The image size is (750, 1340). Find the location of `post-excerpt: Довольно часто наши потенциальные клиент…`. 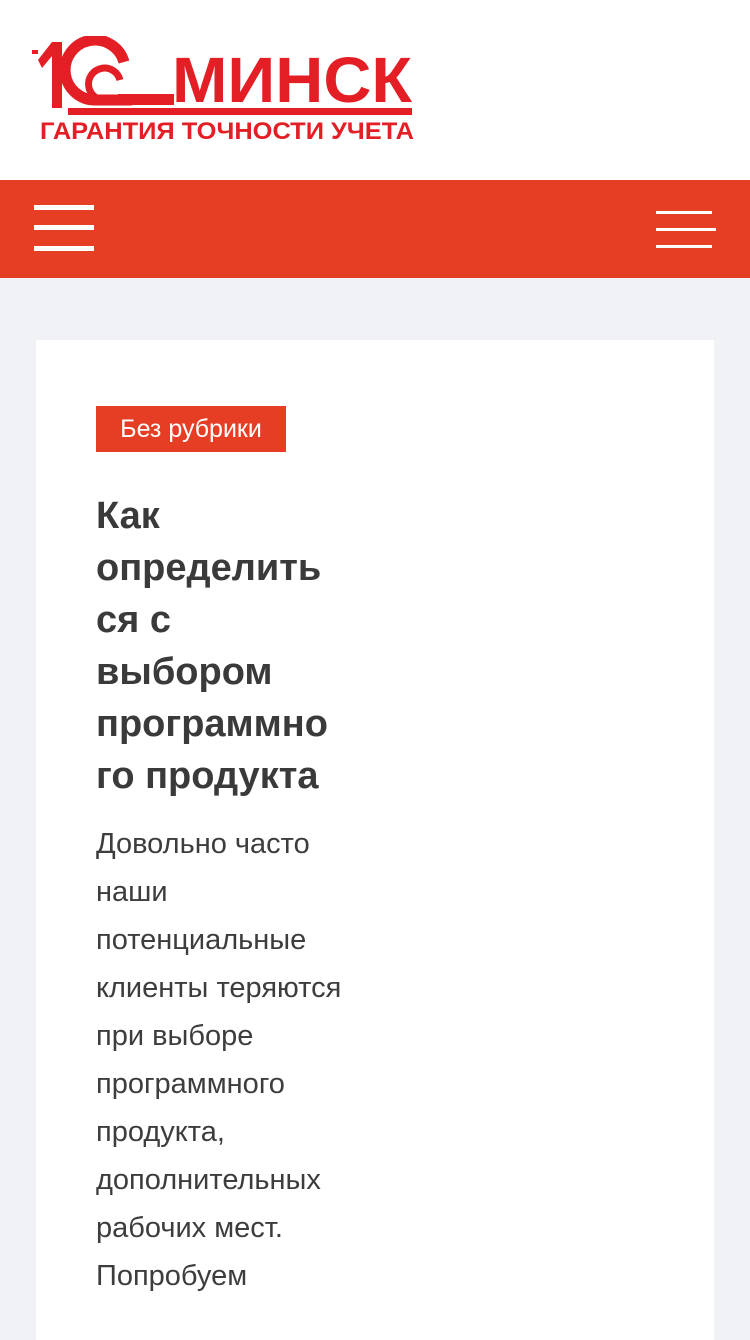

post-excerpt: Довольно часто наши потенциальные клиент… is located at coordinates (219, 1060).